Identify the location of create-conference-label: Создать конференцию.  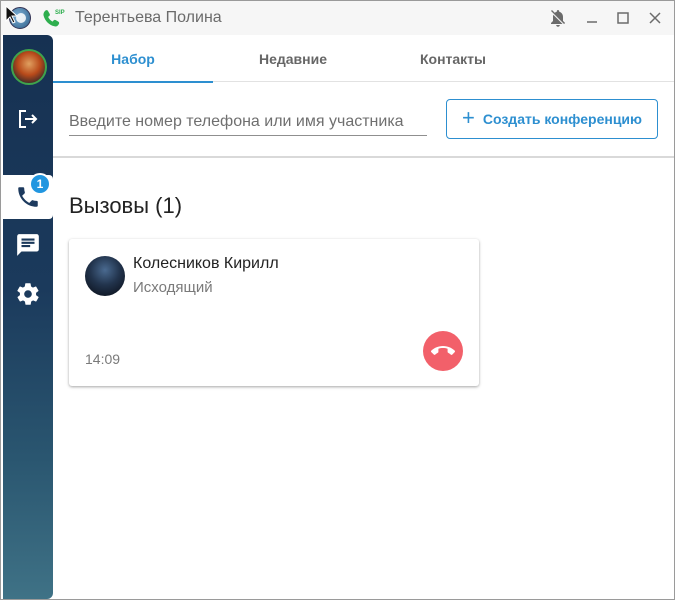
(562, 119).